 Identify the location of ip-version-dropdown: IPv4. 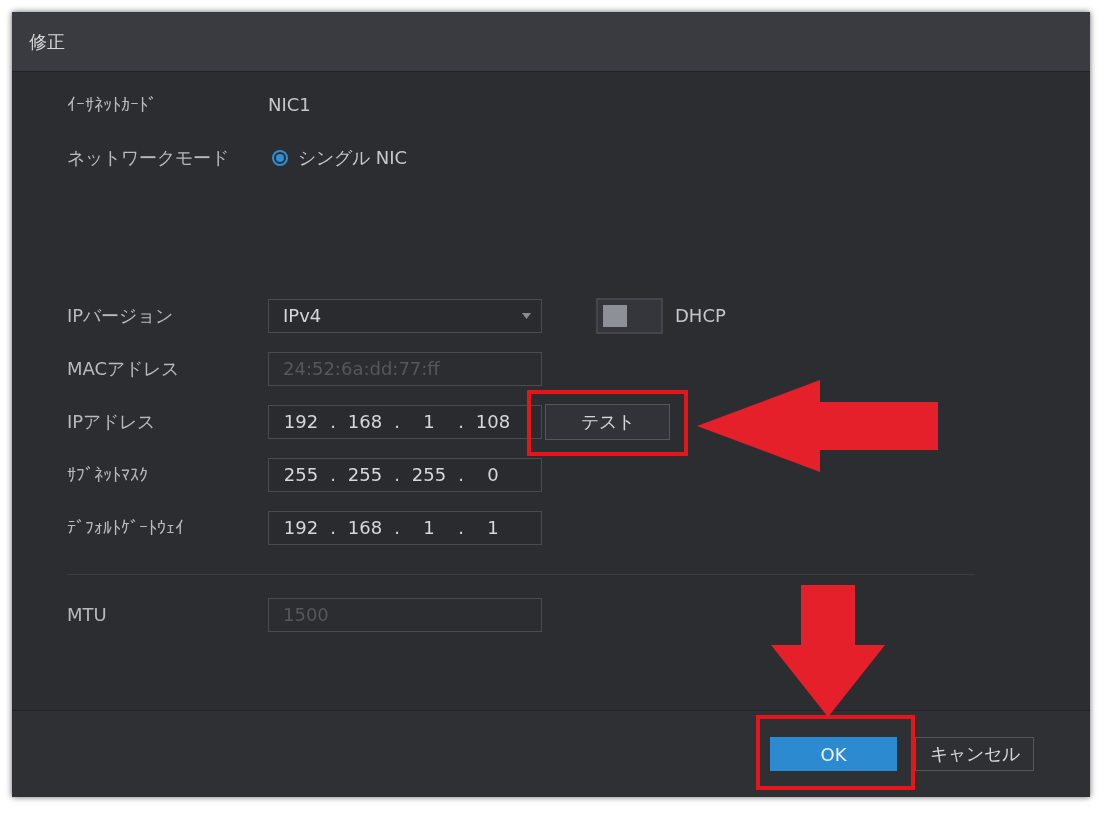
(405, 315).